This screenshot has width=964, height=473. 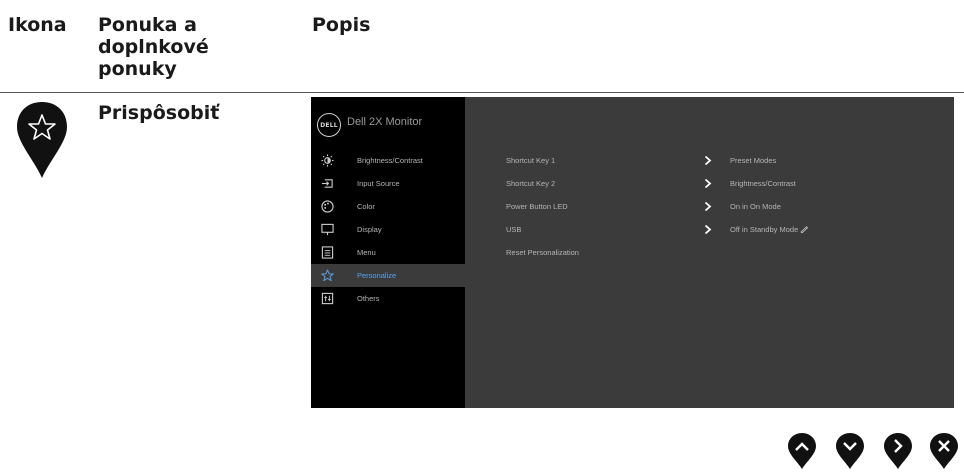 I want to click on option-shortcut-key-1: Shortcut Key 1 Preset Modes, so click(x=709, y=160).